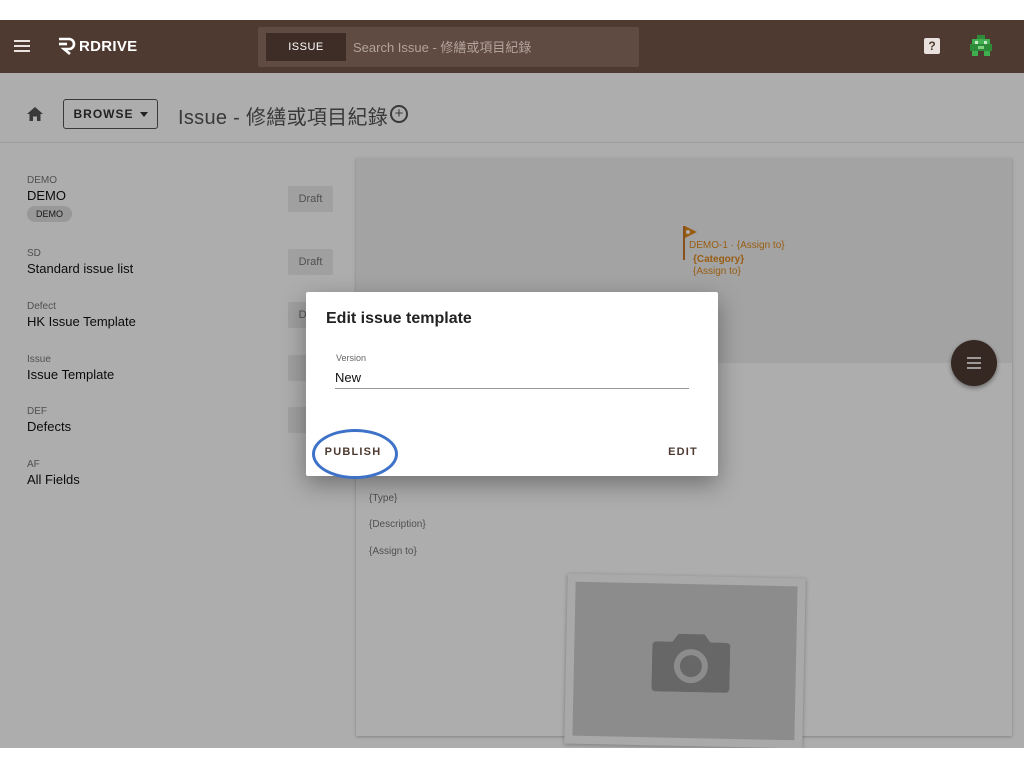  I want to click on edit-template-dialog: Edit issue template Version PUBLISH EDIT, so click(512, 384).